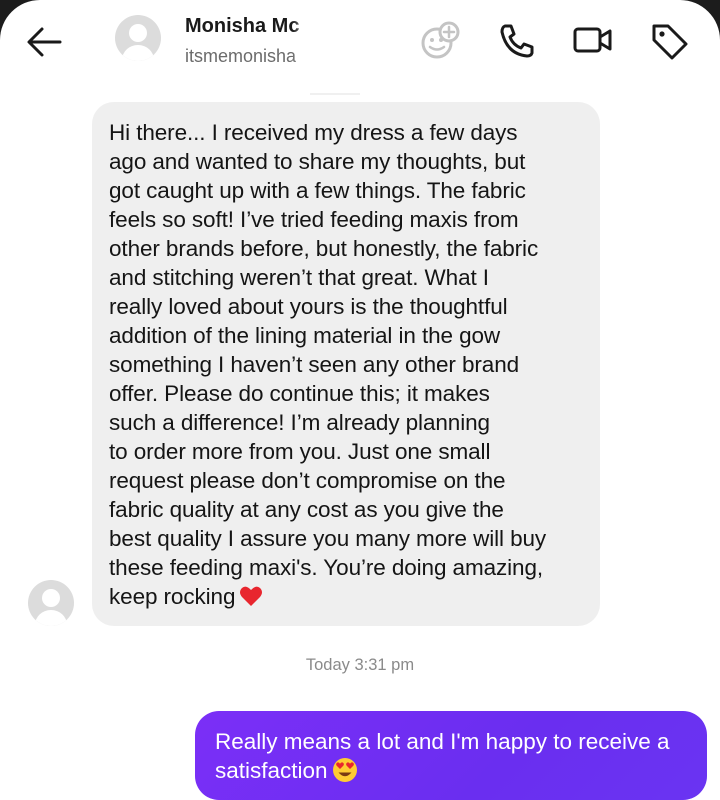  I want to click on video-call-button, so click(592, 40).